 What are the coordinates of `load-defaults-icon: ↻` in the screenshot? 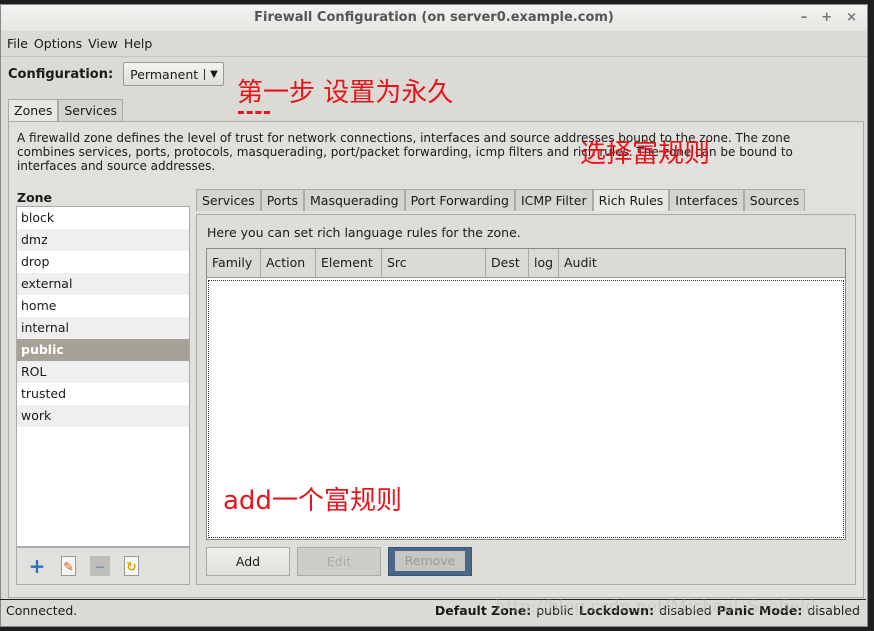 It's located at (131, 566).